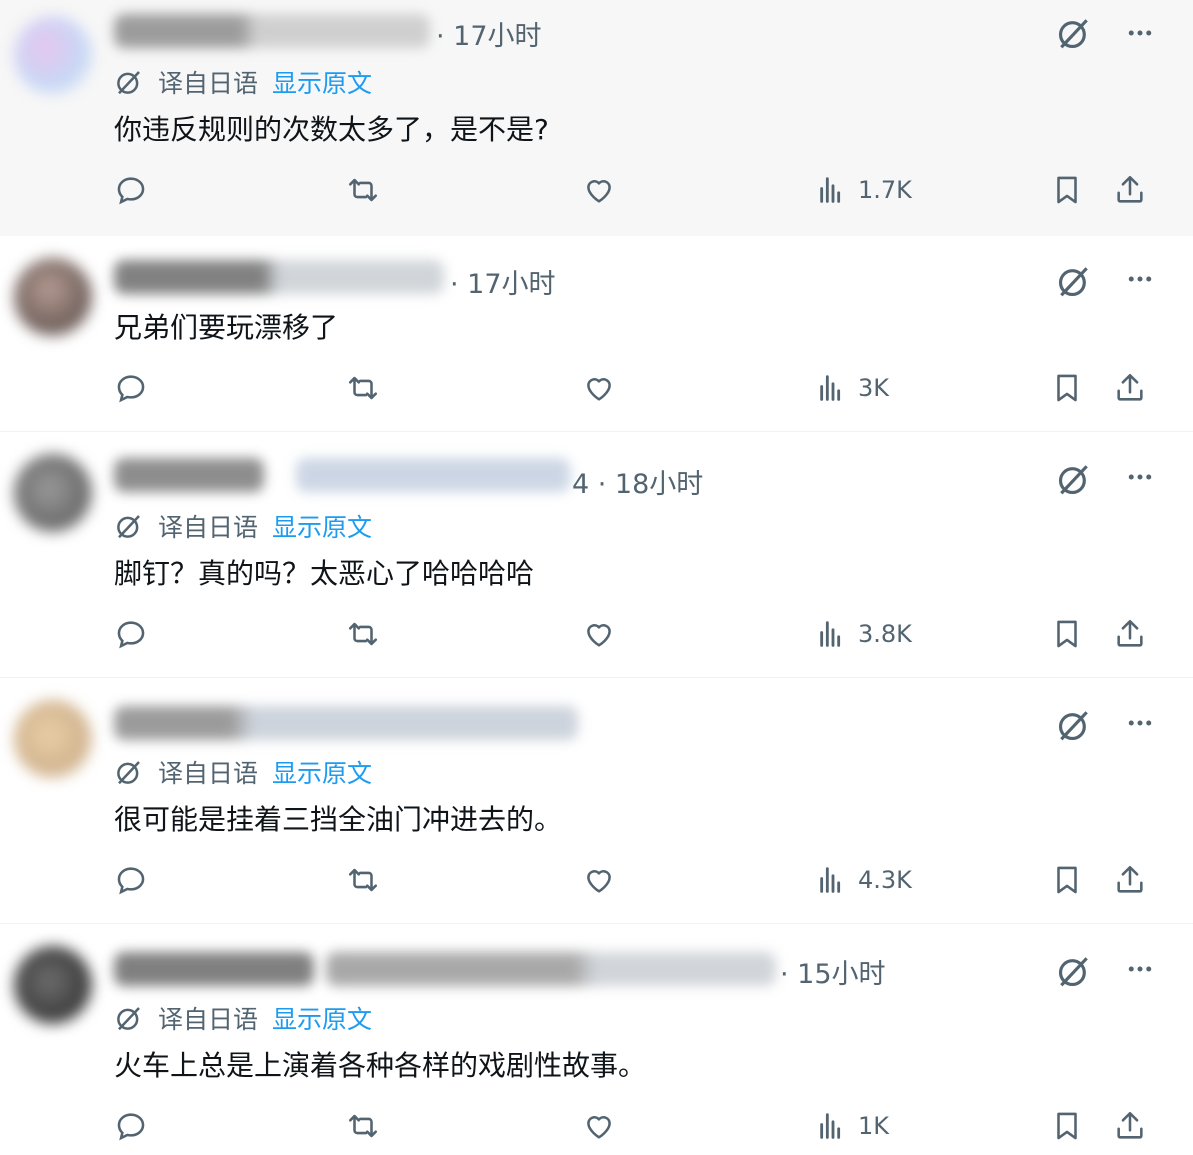  I want to click on action-bar: 4.3K, so click(596, 880).